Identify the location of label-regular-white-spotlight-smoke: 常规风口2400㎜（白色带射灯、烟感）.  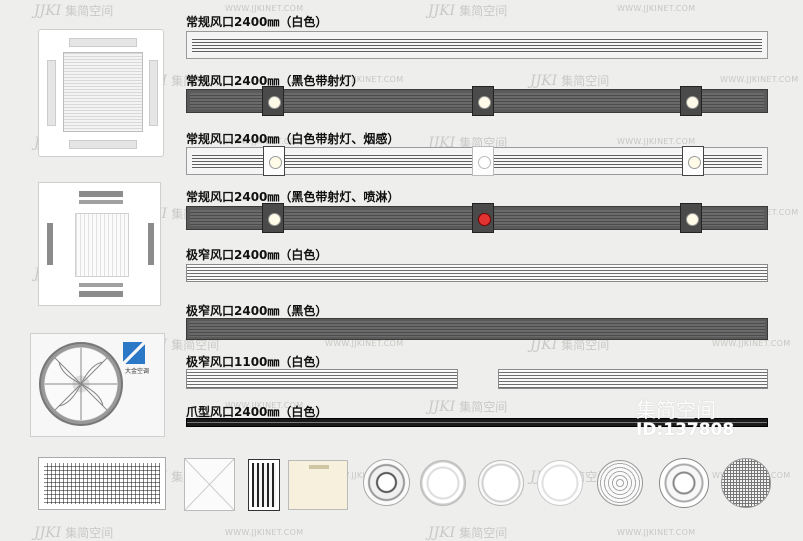
(293, 139).